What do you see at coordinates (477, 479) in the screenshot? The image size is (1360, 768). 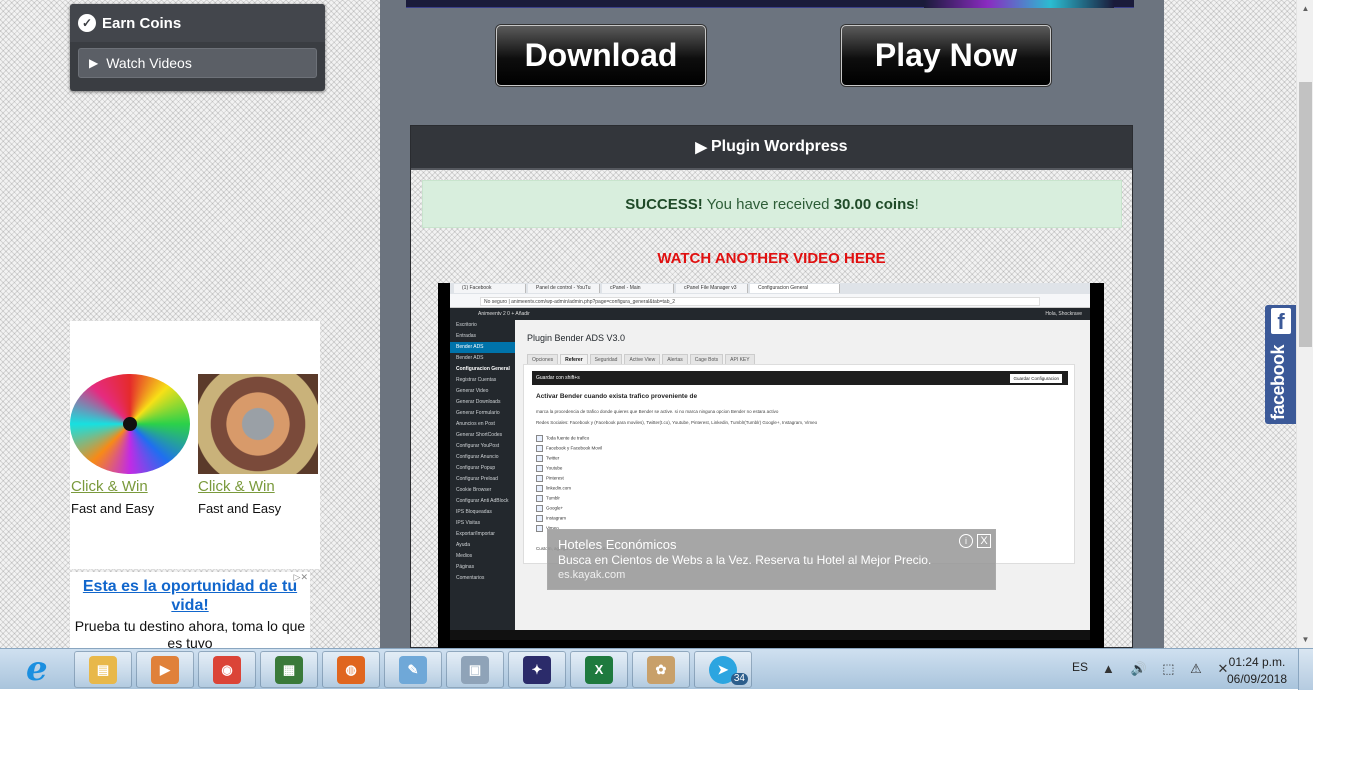 I see `video-sidebar-item: Configurar Preload` at bounding box center [477, 479].